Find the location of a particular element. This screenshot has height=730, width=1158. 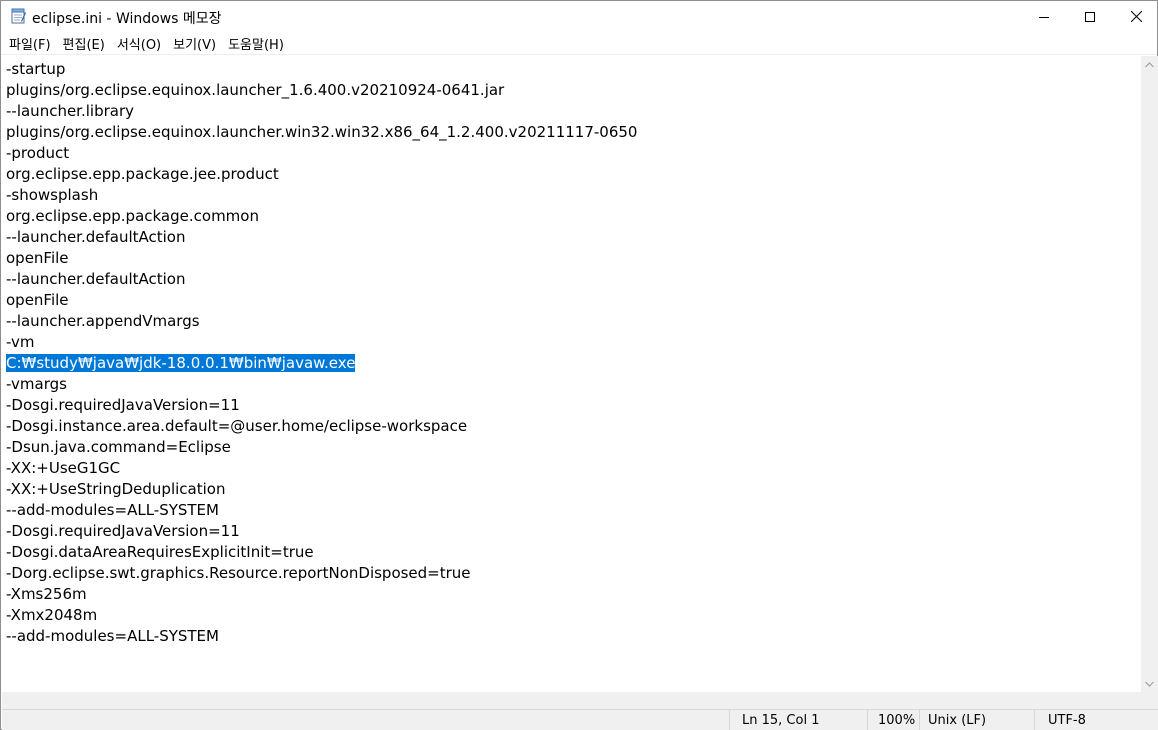

text-line: -XX:+UseStringDeduplication is located at coordinates (321, 489).